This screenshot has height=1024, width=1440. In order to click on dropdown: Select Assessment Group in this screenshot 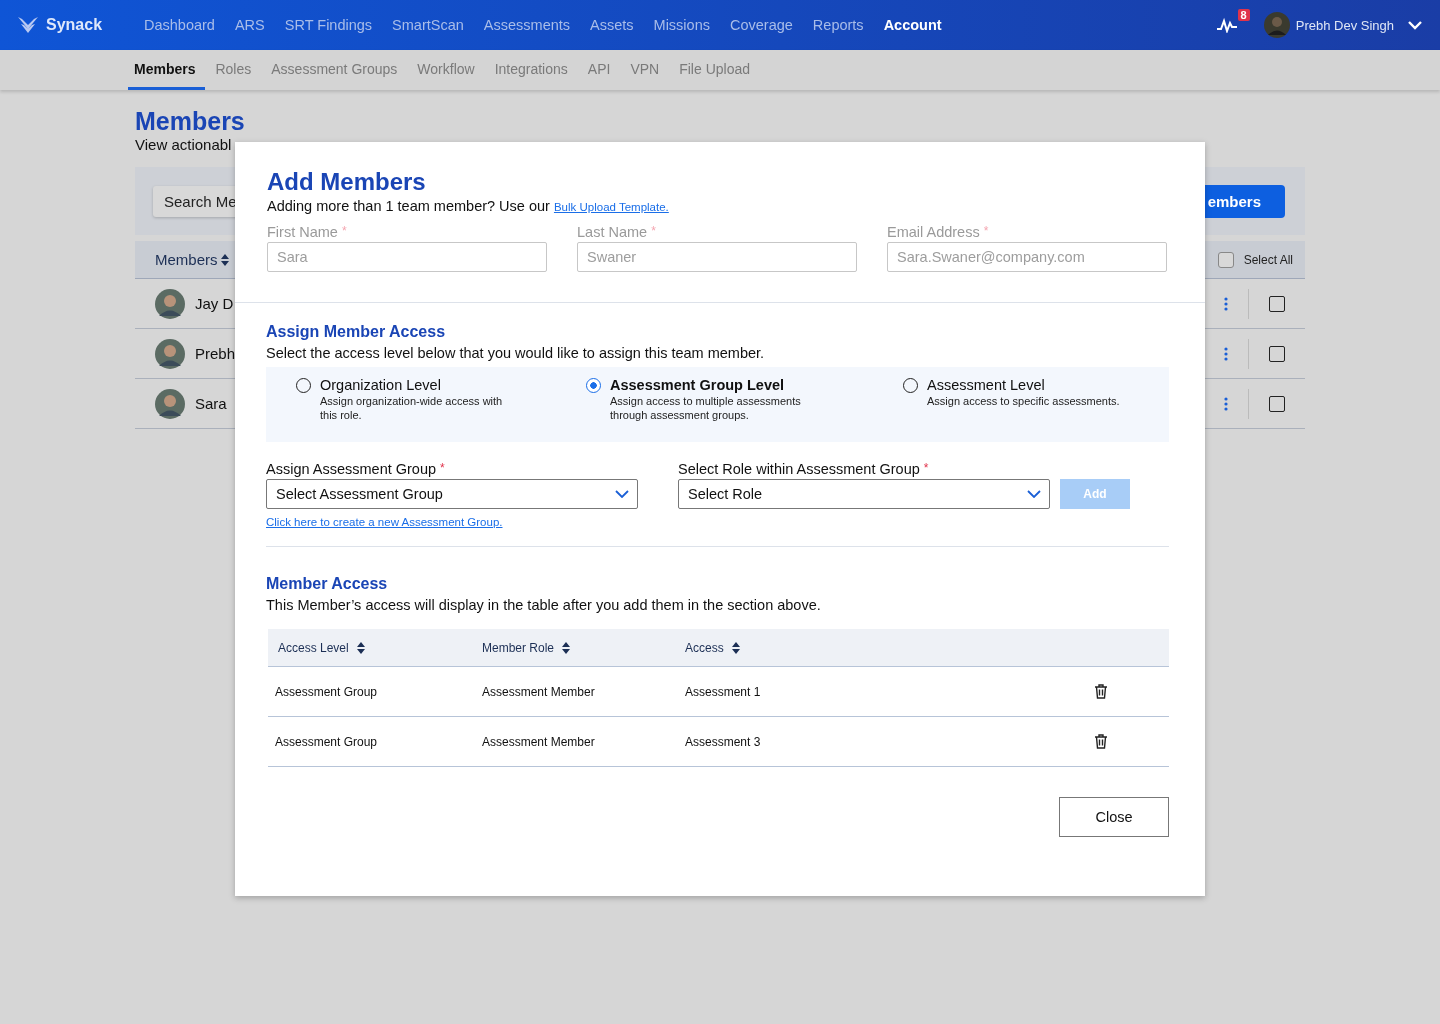, I will do `click(452, 494)`.